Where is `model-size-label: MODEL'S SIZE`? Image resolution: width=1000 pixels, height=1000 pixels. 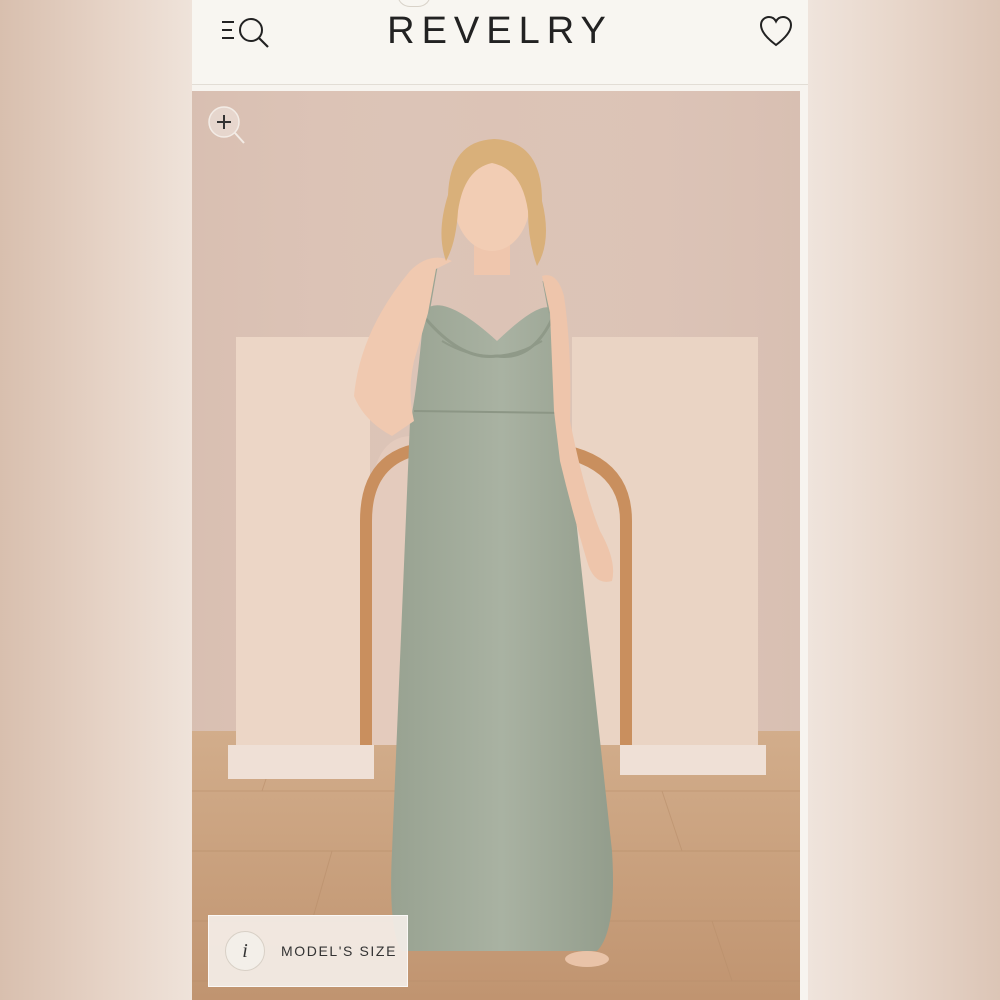 model-size-label: MODEL'S SIZE is located at coordinates (339, 951).